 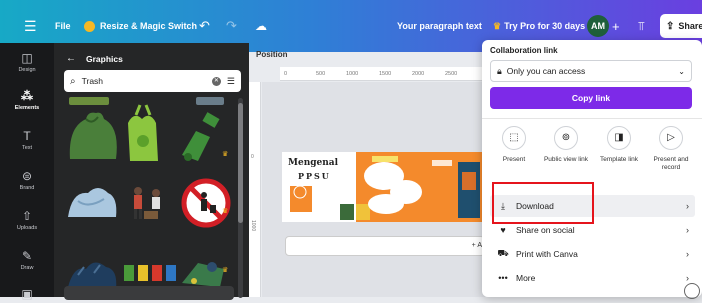 What do you see at coordinates (272, 54) in the screenshot?
I see `position-label: Position` at bounding box center [272, 54].